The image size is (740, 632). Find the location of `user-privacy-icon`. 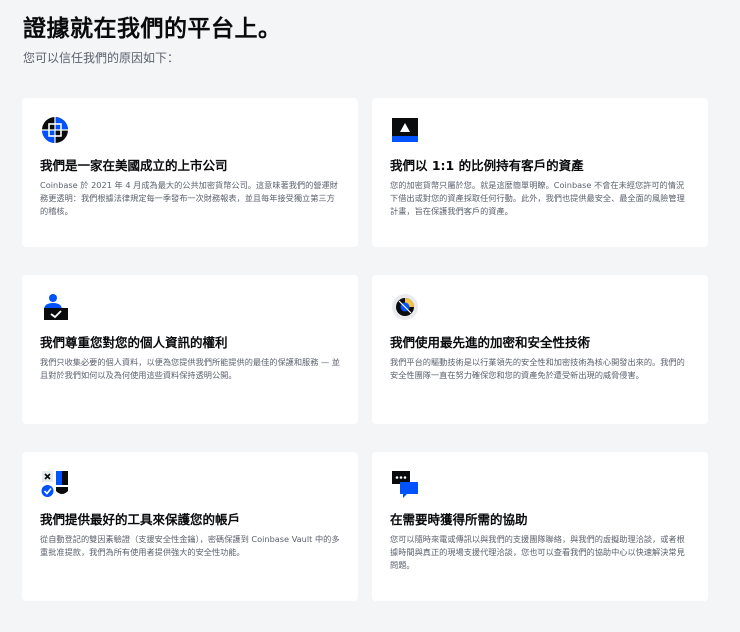

user-privacy-icon is located at coordinates (56, 307).